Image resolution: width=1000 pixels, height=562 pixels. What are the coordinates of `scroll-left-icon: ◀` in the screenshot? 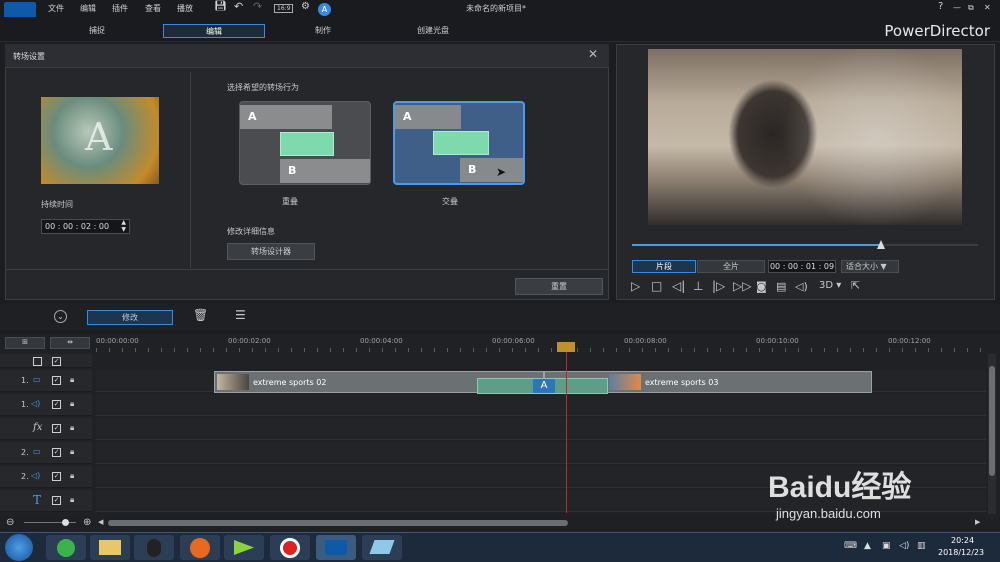 It's located at (100, 522).